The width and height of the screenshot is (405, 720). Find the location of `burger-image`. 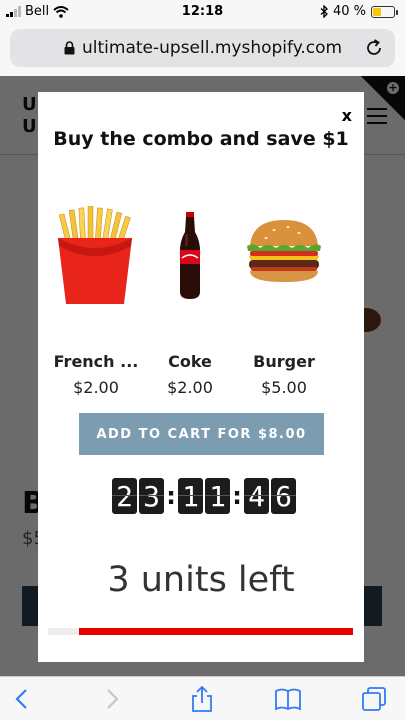

burger-image is located at coordinates (284, 253).